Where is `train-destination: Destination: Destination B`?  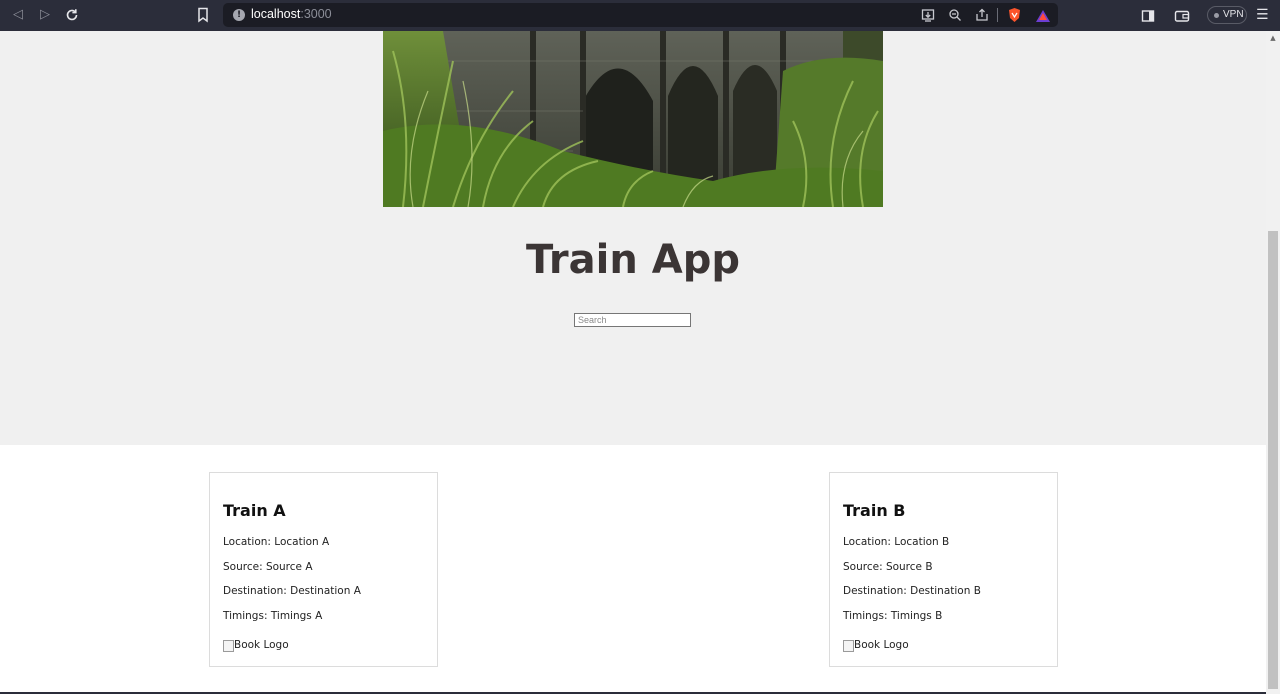 train-destination: Destination: Destination B is located at coordinates (912, 591).